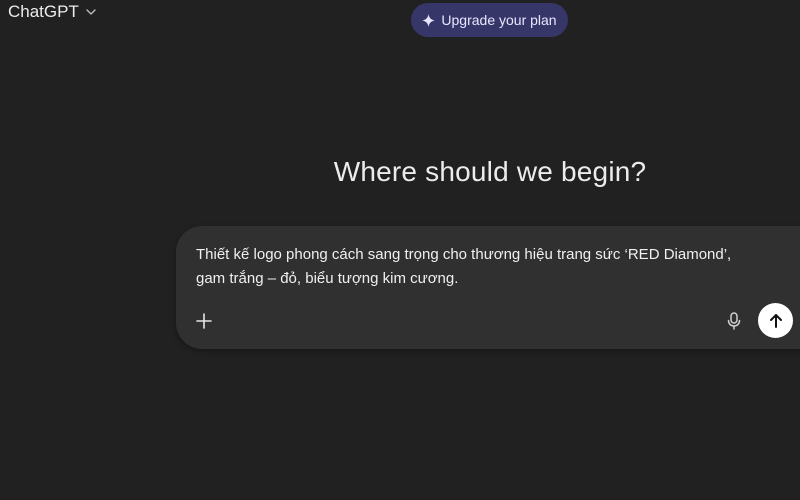  I want to click on add-attachment-button, so click(204, 321).